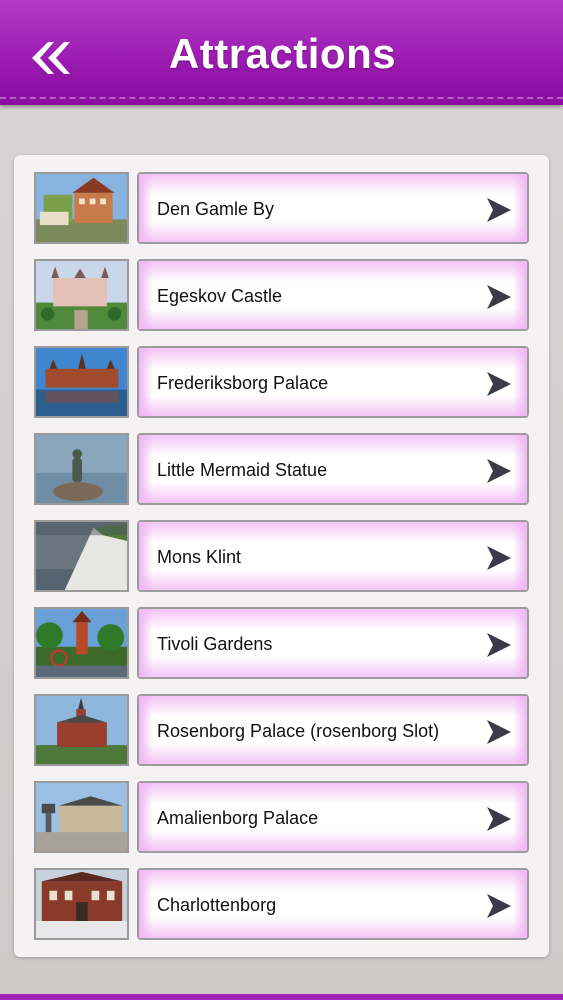 This screenshot has height=1000, width=563. I want to click on attraction-name: Den Gamle By, so click(216, 209).